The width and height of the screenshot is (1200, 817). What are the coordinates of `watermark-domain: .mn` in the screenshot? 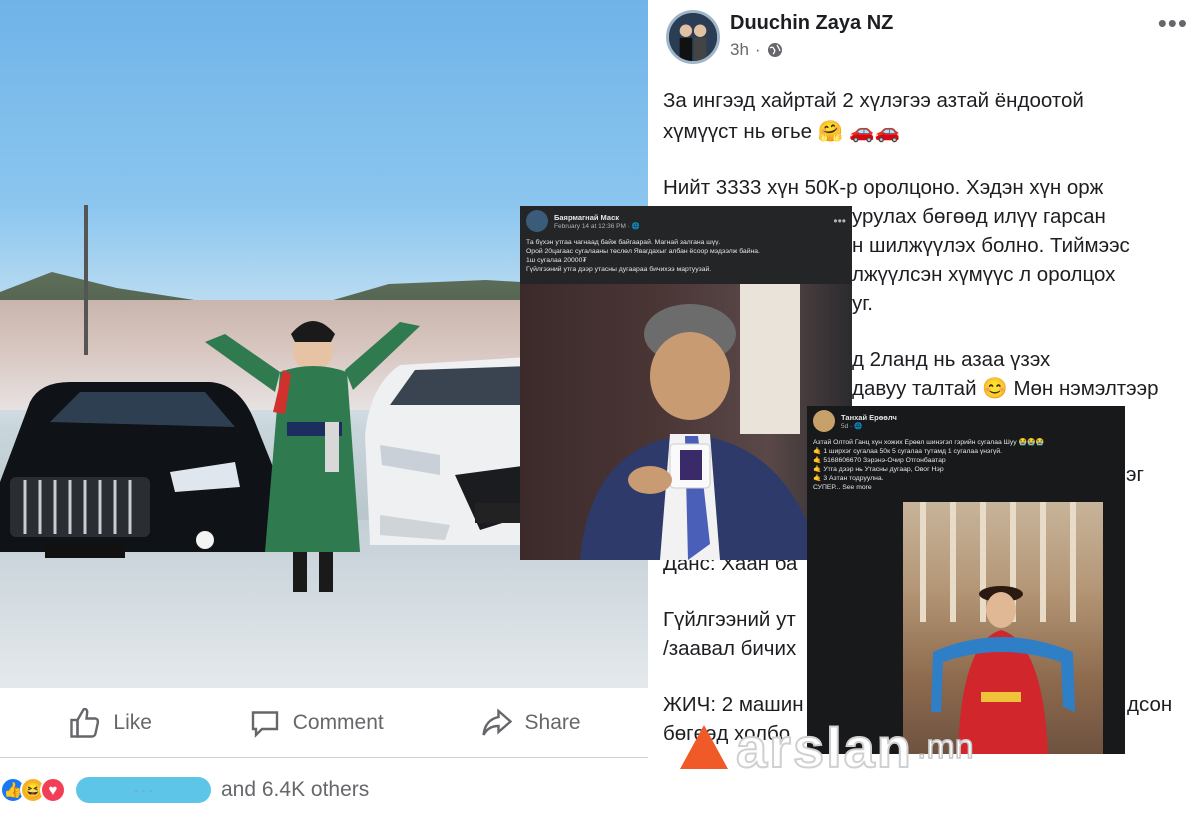 It's located at (945, 747).